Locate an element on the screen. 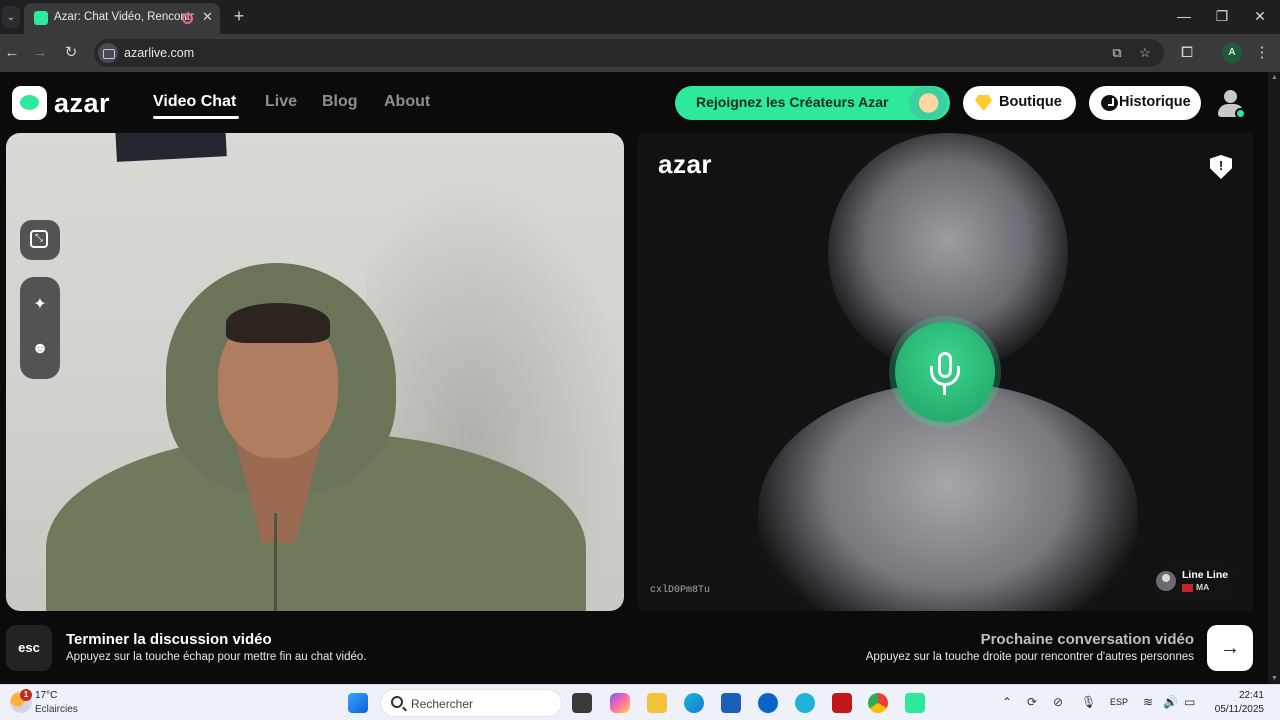 Image resolution: width=1280 pixels, height=720 pixels. azar-logo-icon is located at coordinates (29, 103).